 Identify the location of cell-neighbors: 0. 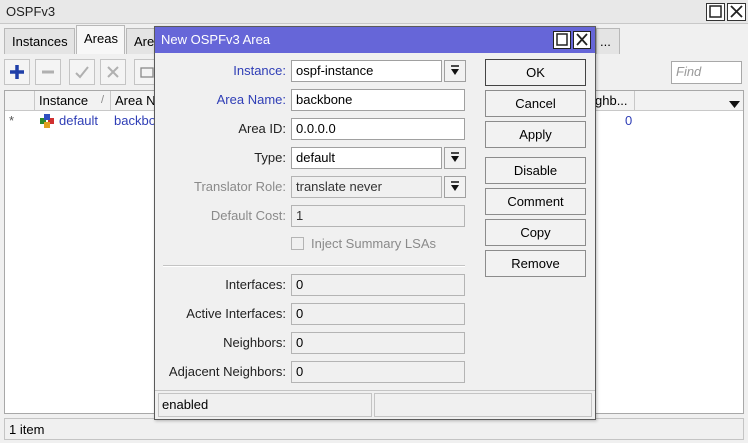
(629, 120).